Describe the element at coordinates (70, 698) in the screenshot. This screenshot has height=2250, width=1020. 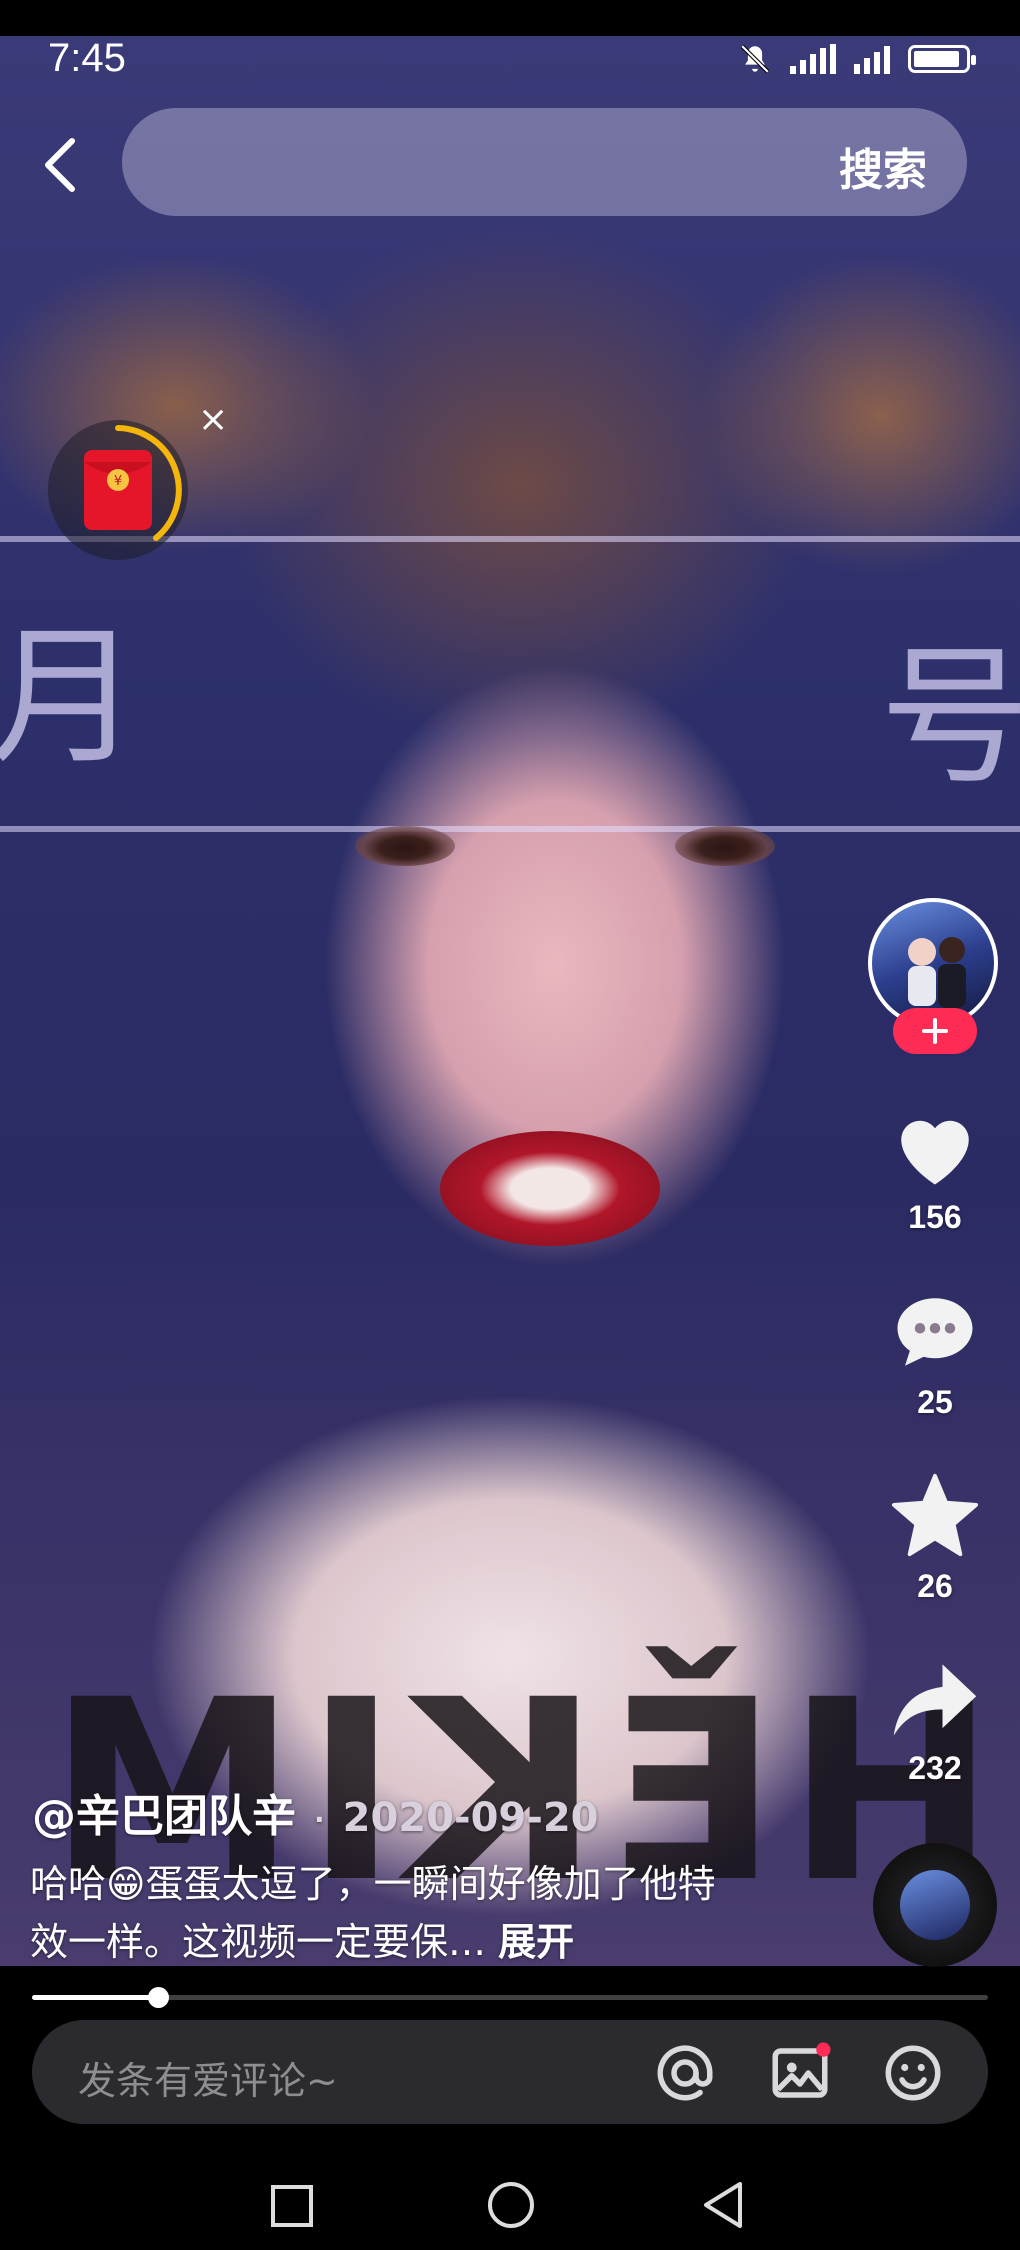
I see `background-sign: 月` at that location.